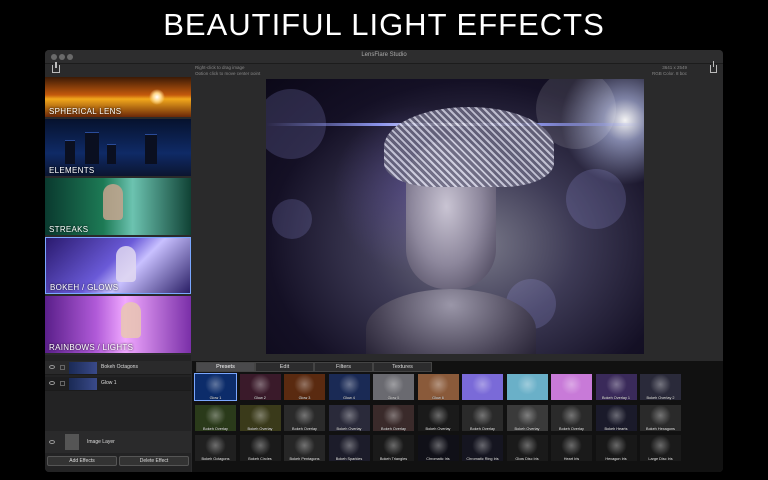 The image size is (768, 480). I want to click on image-layer-row: Image Layer, so click(118, 442).